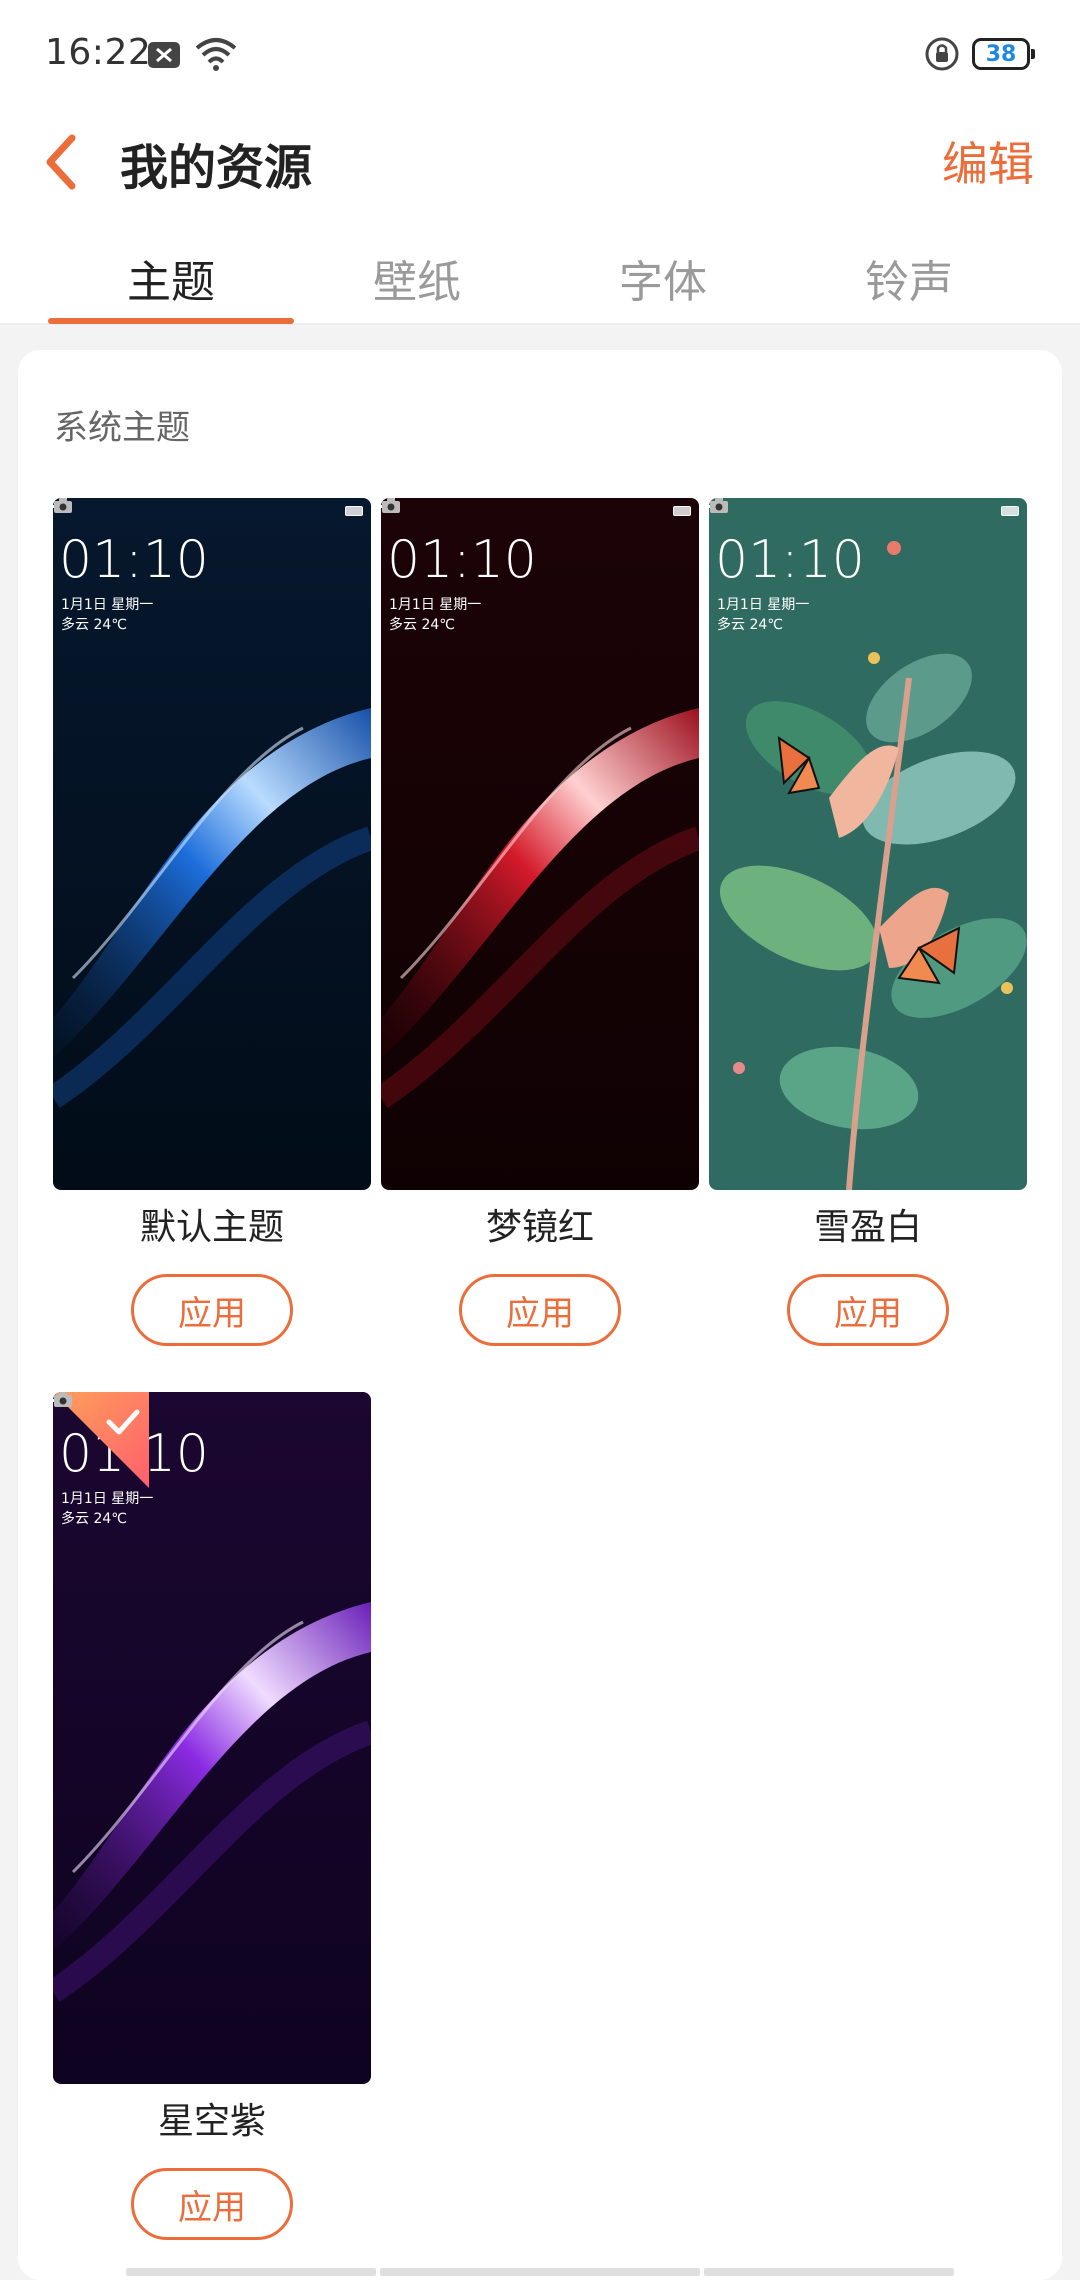 This screenshot has height=2280, width=1080. I want to click on back-button, so click(63, 162).